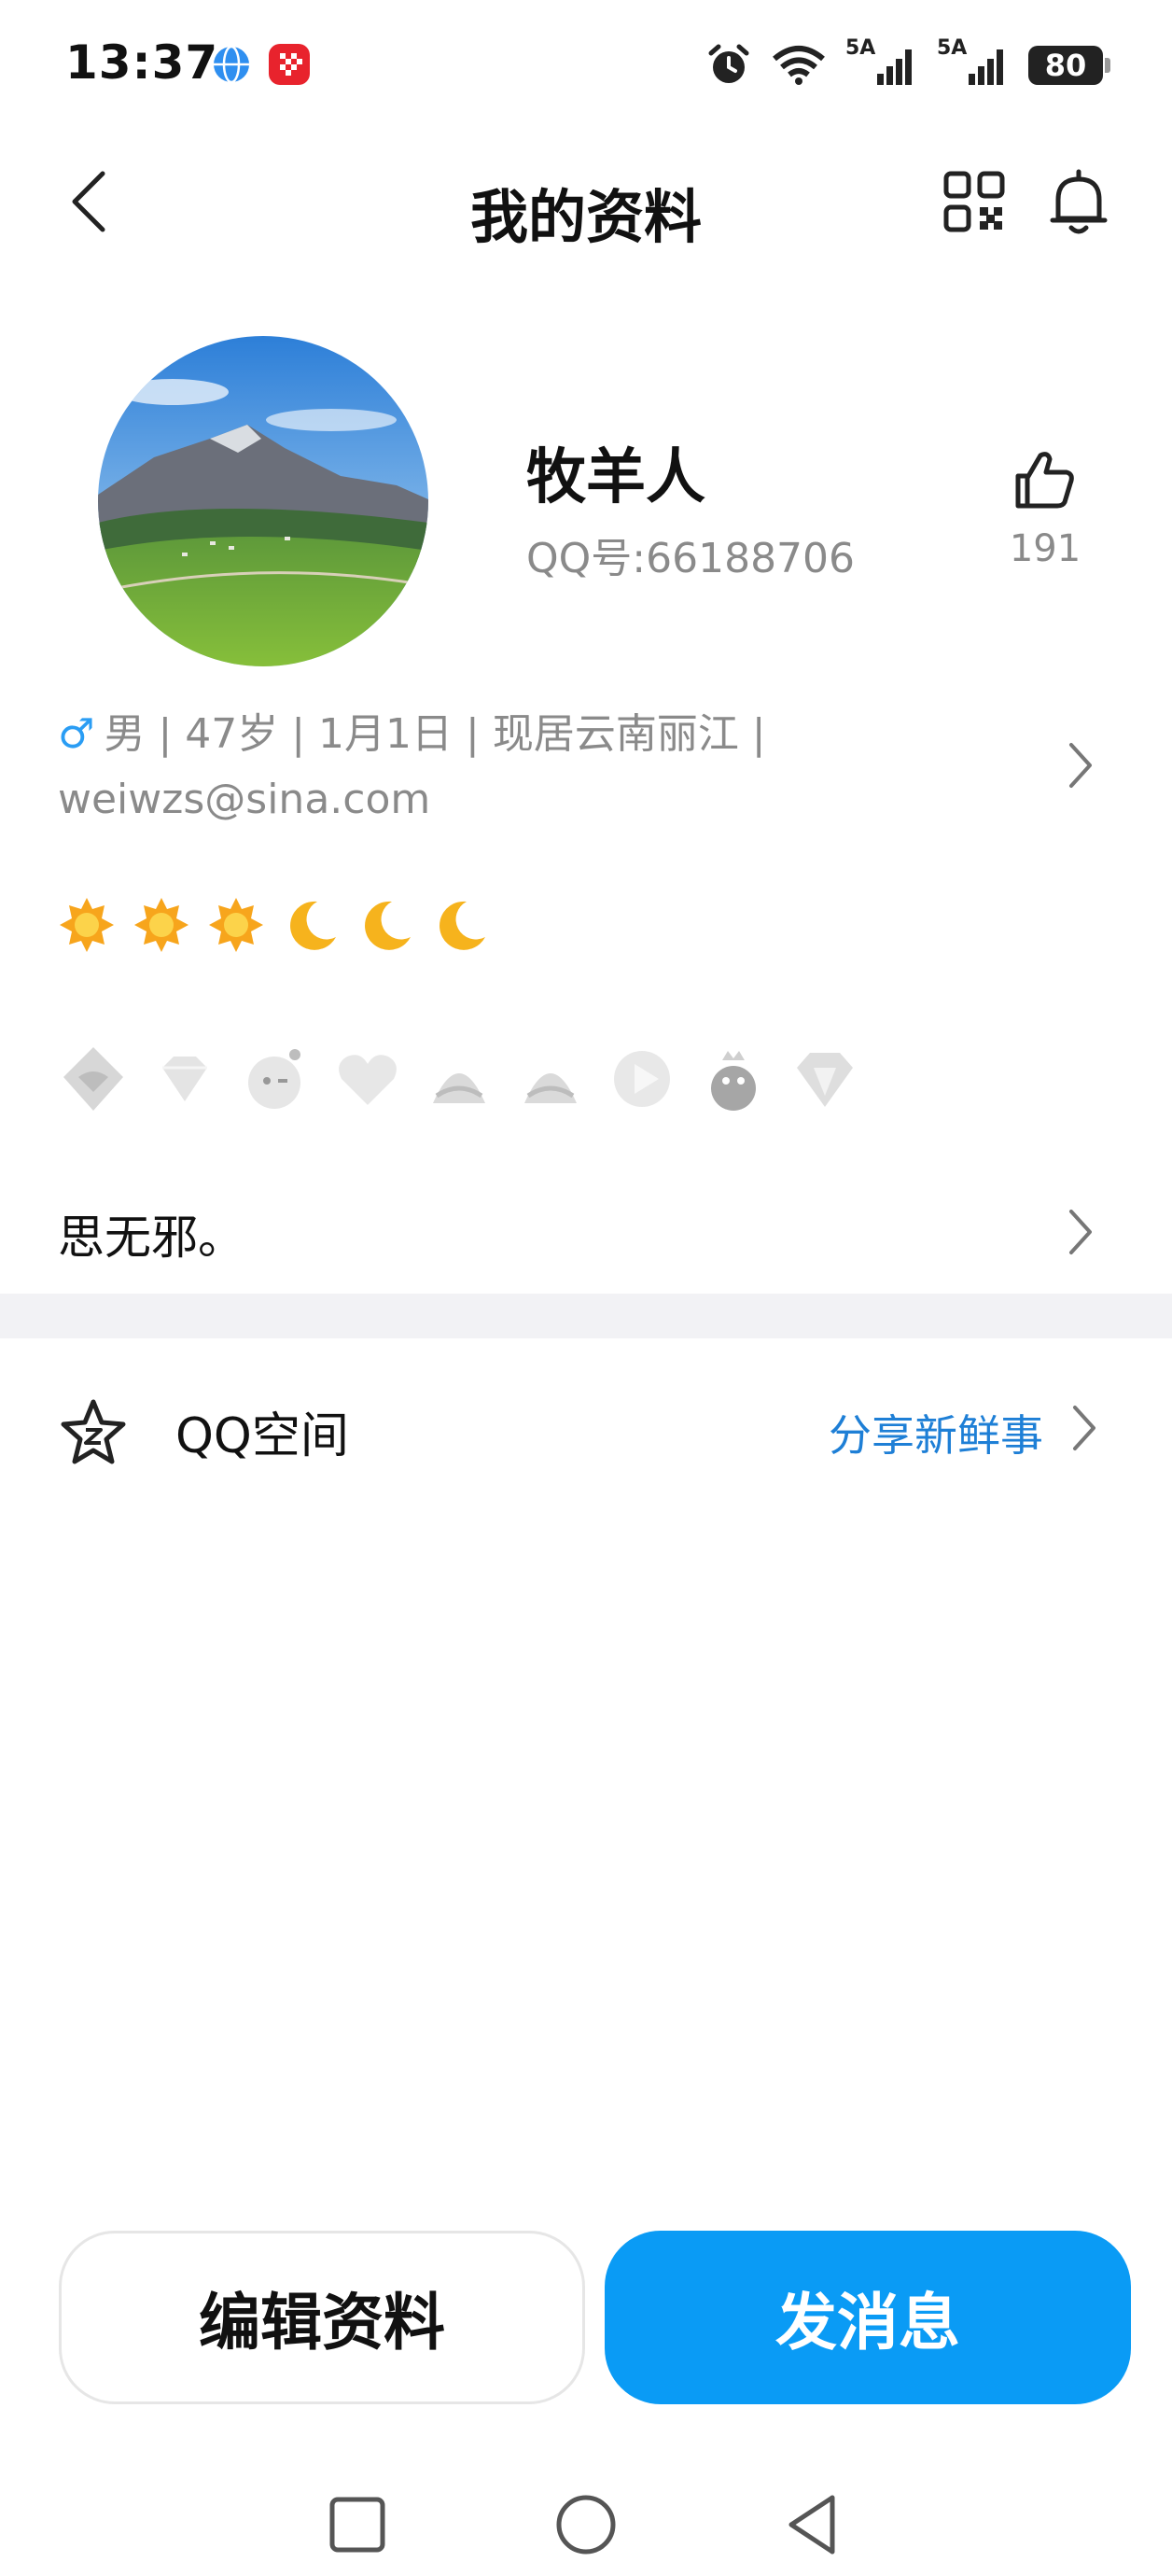 This screenshot has width=1172, height=2576. What do you see at coordinates (151, 1233) in the screenshot?
I see `signature: 思无邪。` at bounding box center [151, 1233].